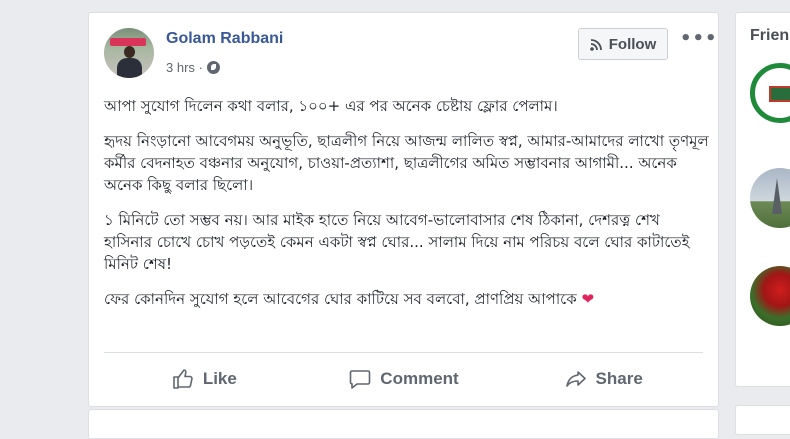 This screenshot has height=439, width=790. Describe the element at coordinates (184, 67) in the screenshot. I see `post-time: 3 hrs ·` at that location.